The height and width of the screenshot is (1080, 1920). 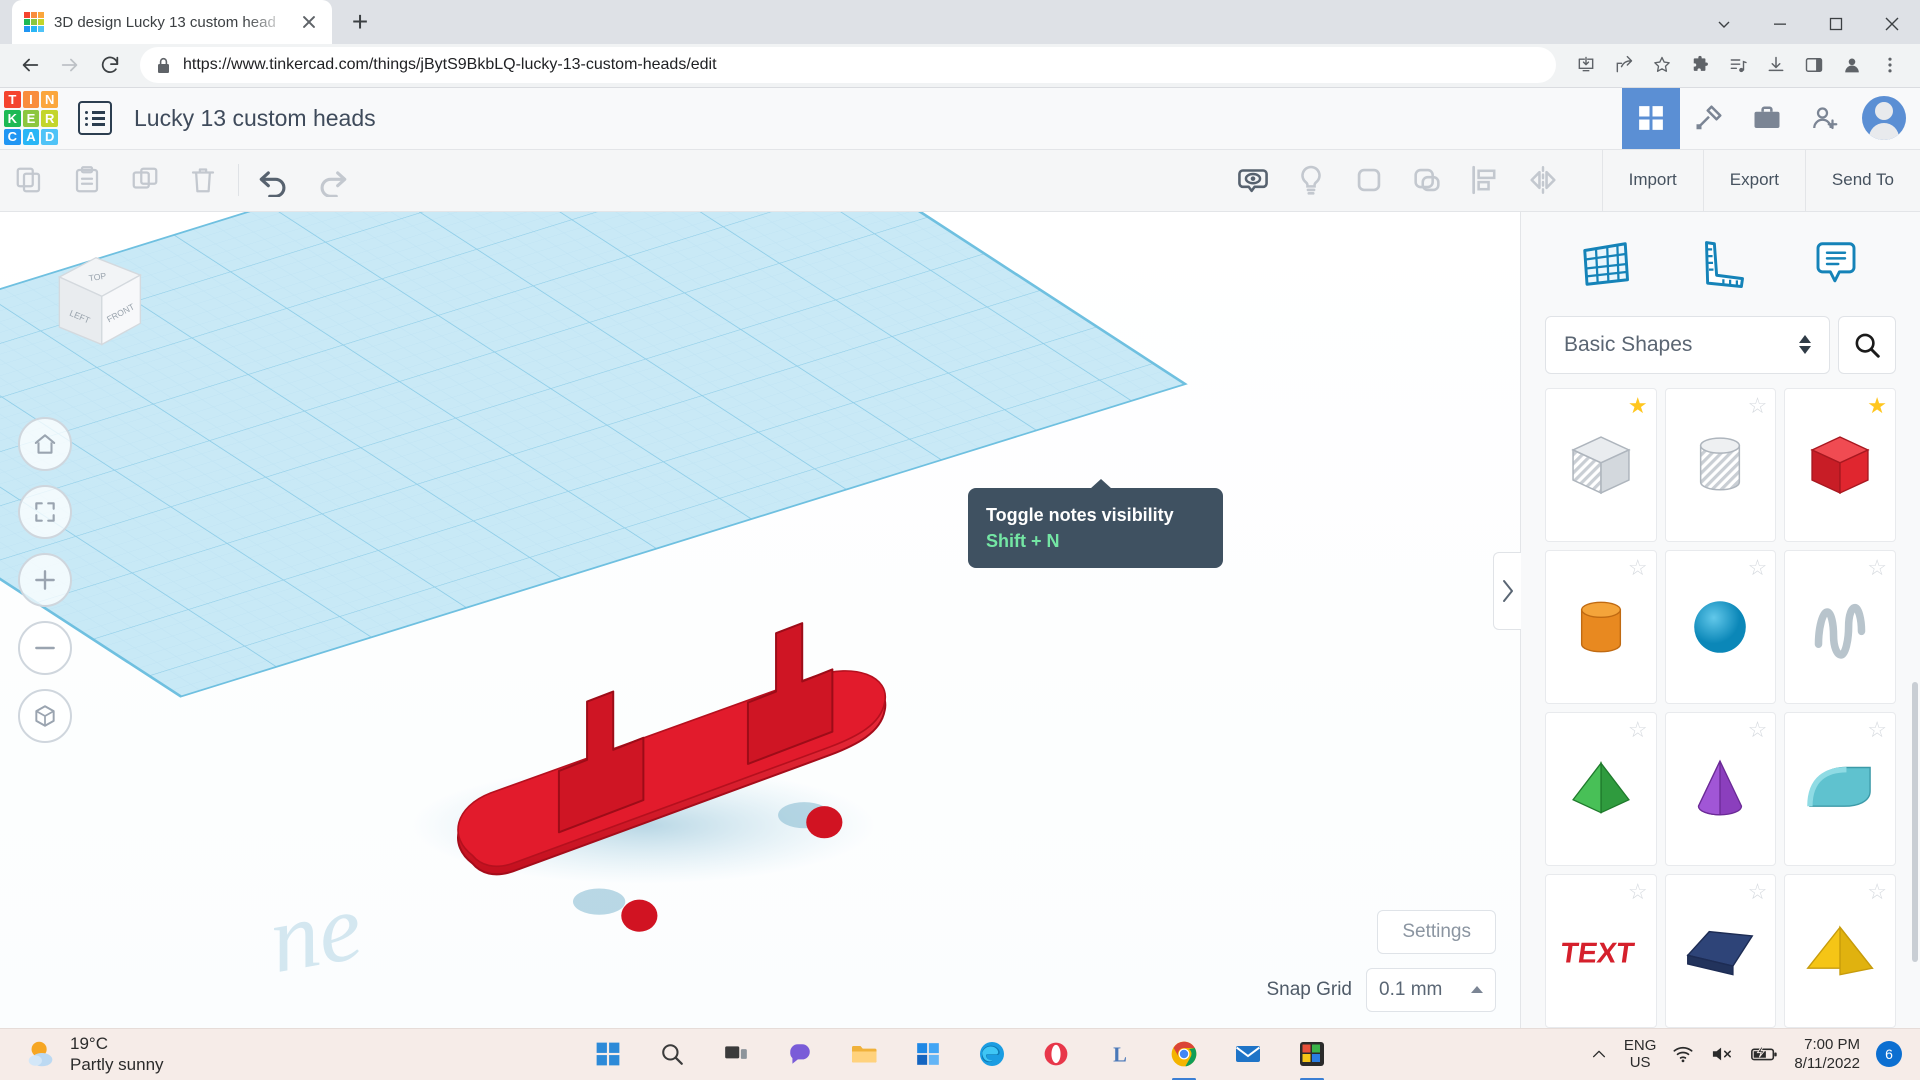 What do you see at coordinates (1311, 180) in the screenshot?
I see `hide-light-bulb-icon` at bounding box center [1311, 180].